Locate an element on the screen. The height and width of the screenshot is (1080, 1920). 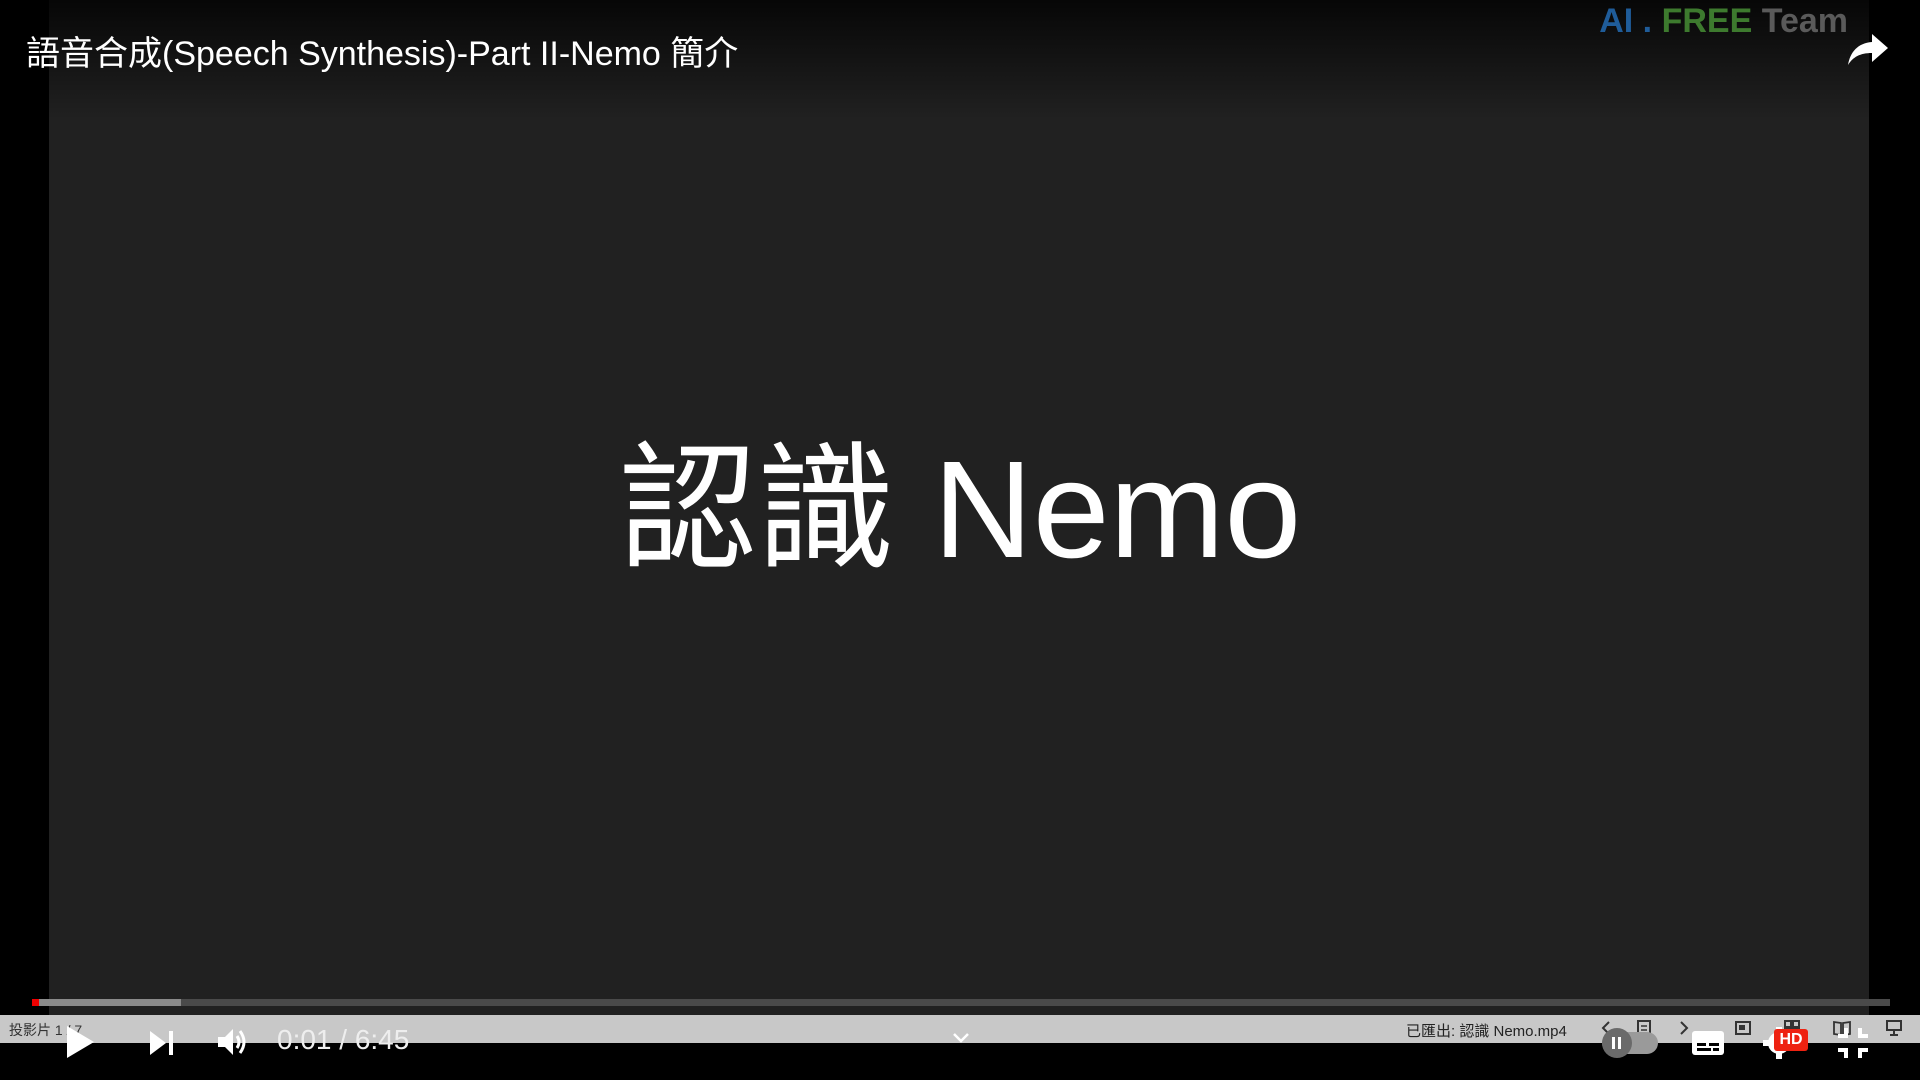
progress-played is located at coordinates (35, 1002).